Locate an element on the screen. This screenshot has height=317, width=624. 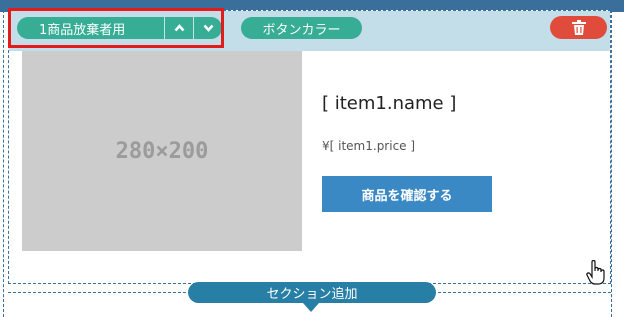
trash-icon is located at coordinates (578, 27).